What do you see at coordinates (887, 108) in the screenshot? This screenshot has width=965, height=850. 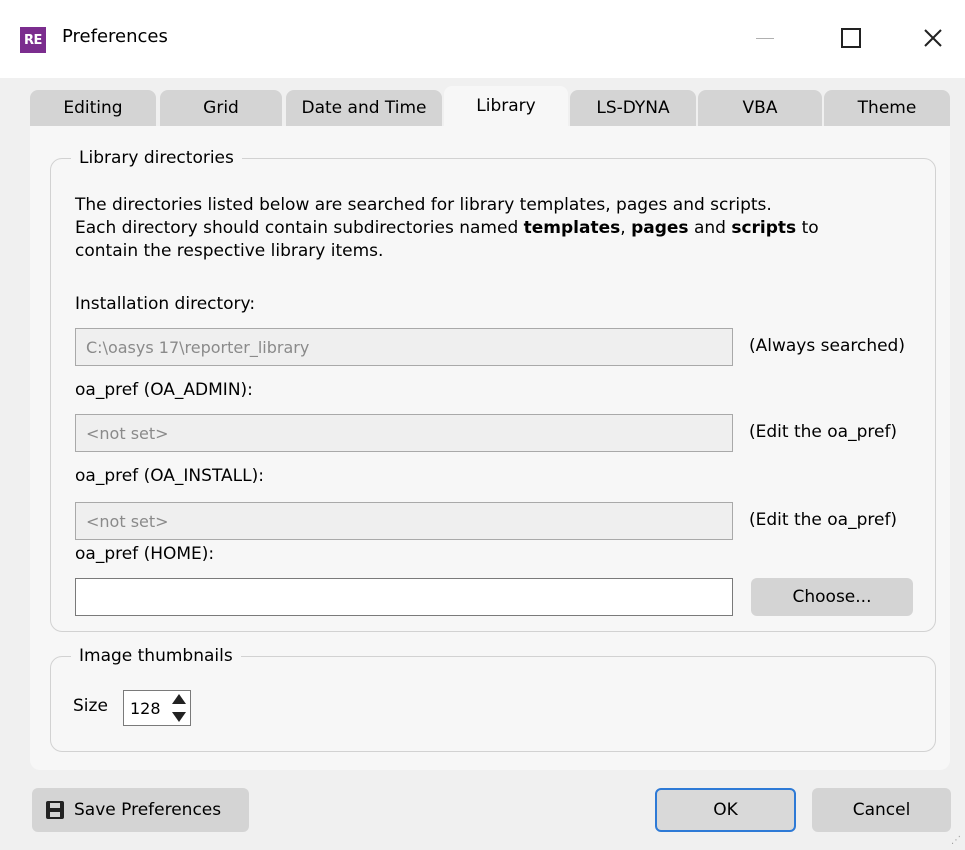 I see `tab-theme: Theme` at bounding box center [887, 108].